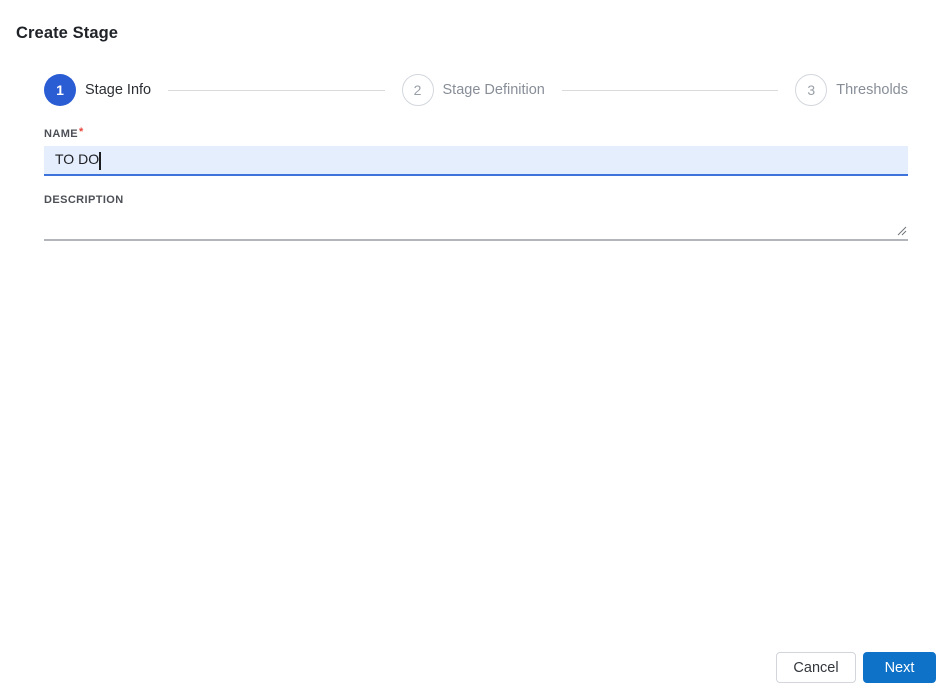  Describe the element at coordinates (81, 132) in the screenshot. I see `required-asterisk: *` at that location.